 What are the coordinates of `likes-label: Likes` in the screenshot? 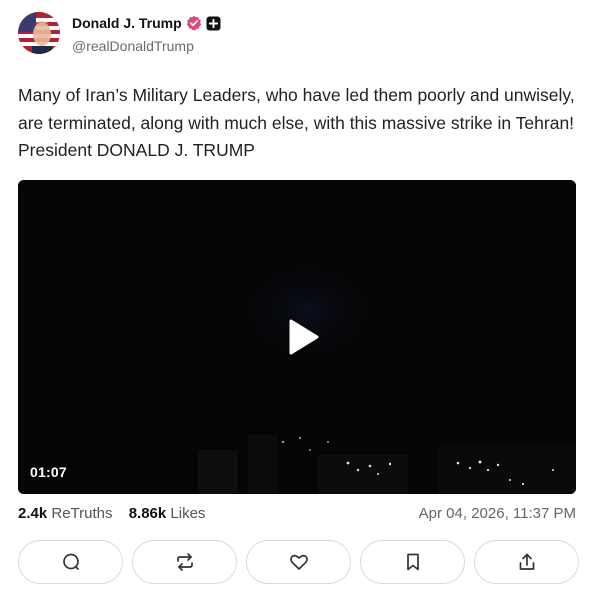 It's located at (188, 513).